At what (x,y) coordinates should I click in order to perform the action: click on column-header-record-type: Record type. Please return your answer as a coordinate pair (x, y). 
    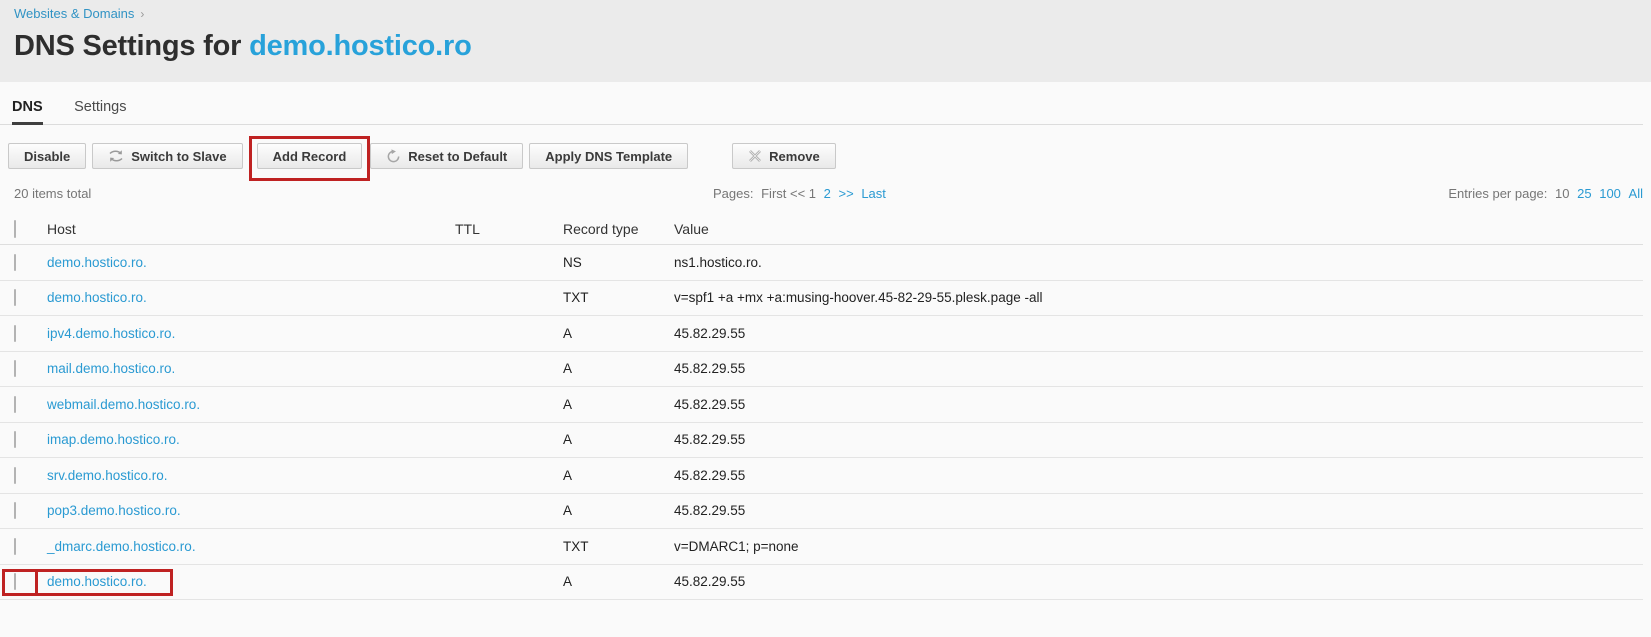
    Looking at the image, I should click on (601, 228).